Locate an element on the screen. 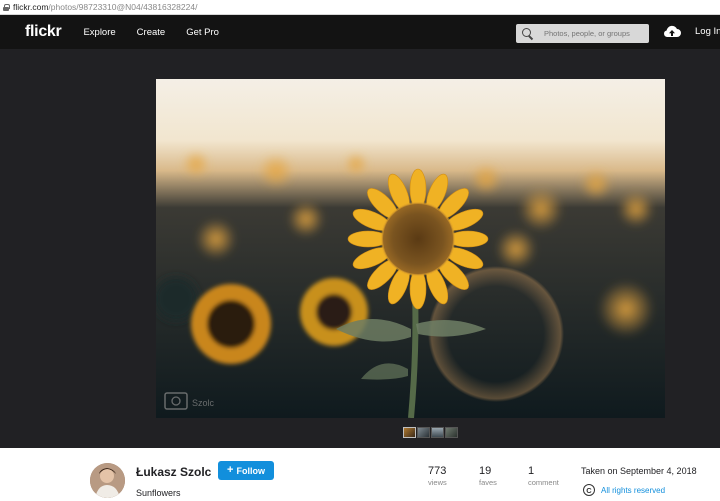 This screenshot has width=720, height=501. follow-button: + Follow is located at coordinates (246, 470).